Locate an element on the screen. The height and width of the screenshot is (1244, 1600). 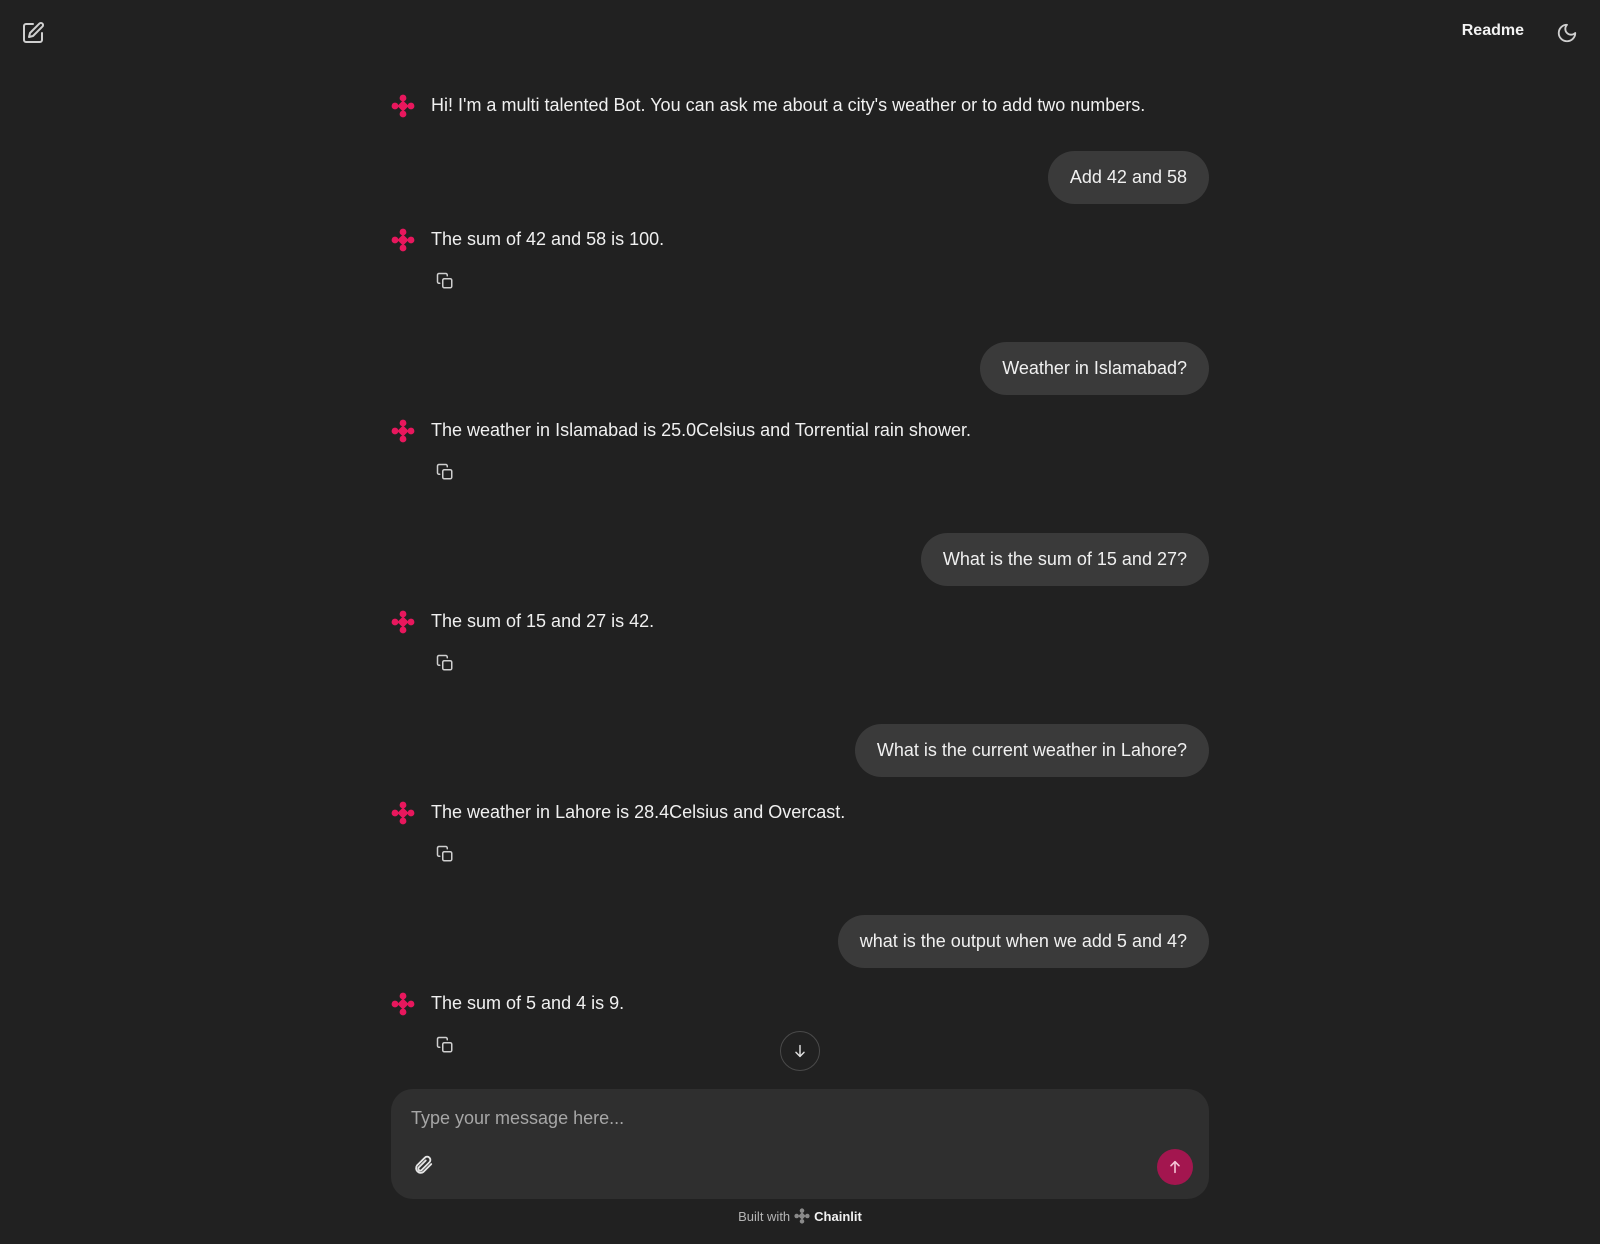
user-message: What is the sum of 15 and 27? is located at coordinates (800, 559).